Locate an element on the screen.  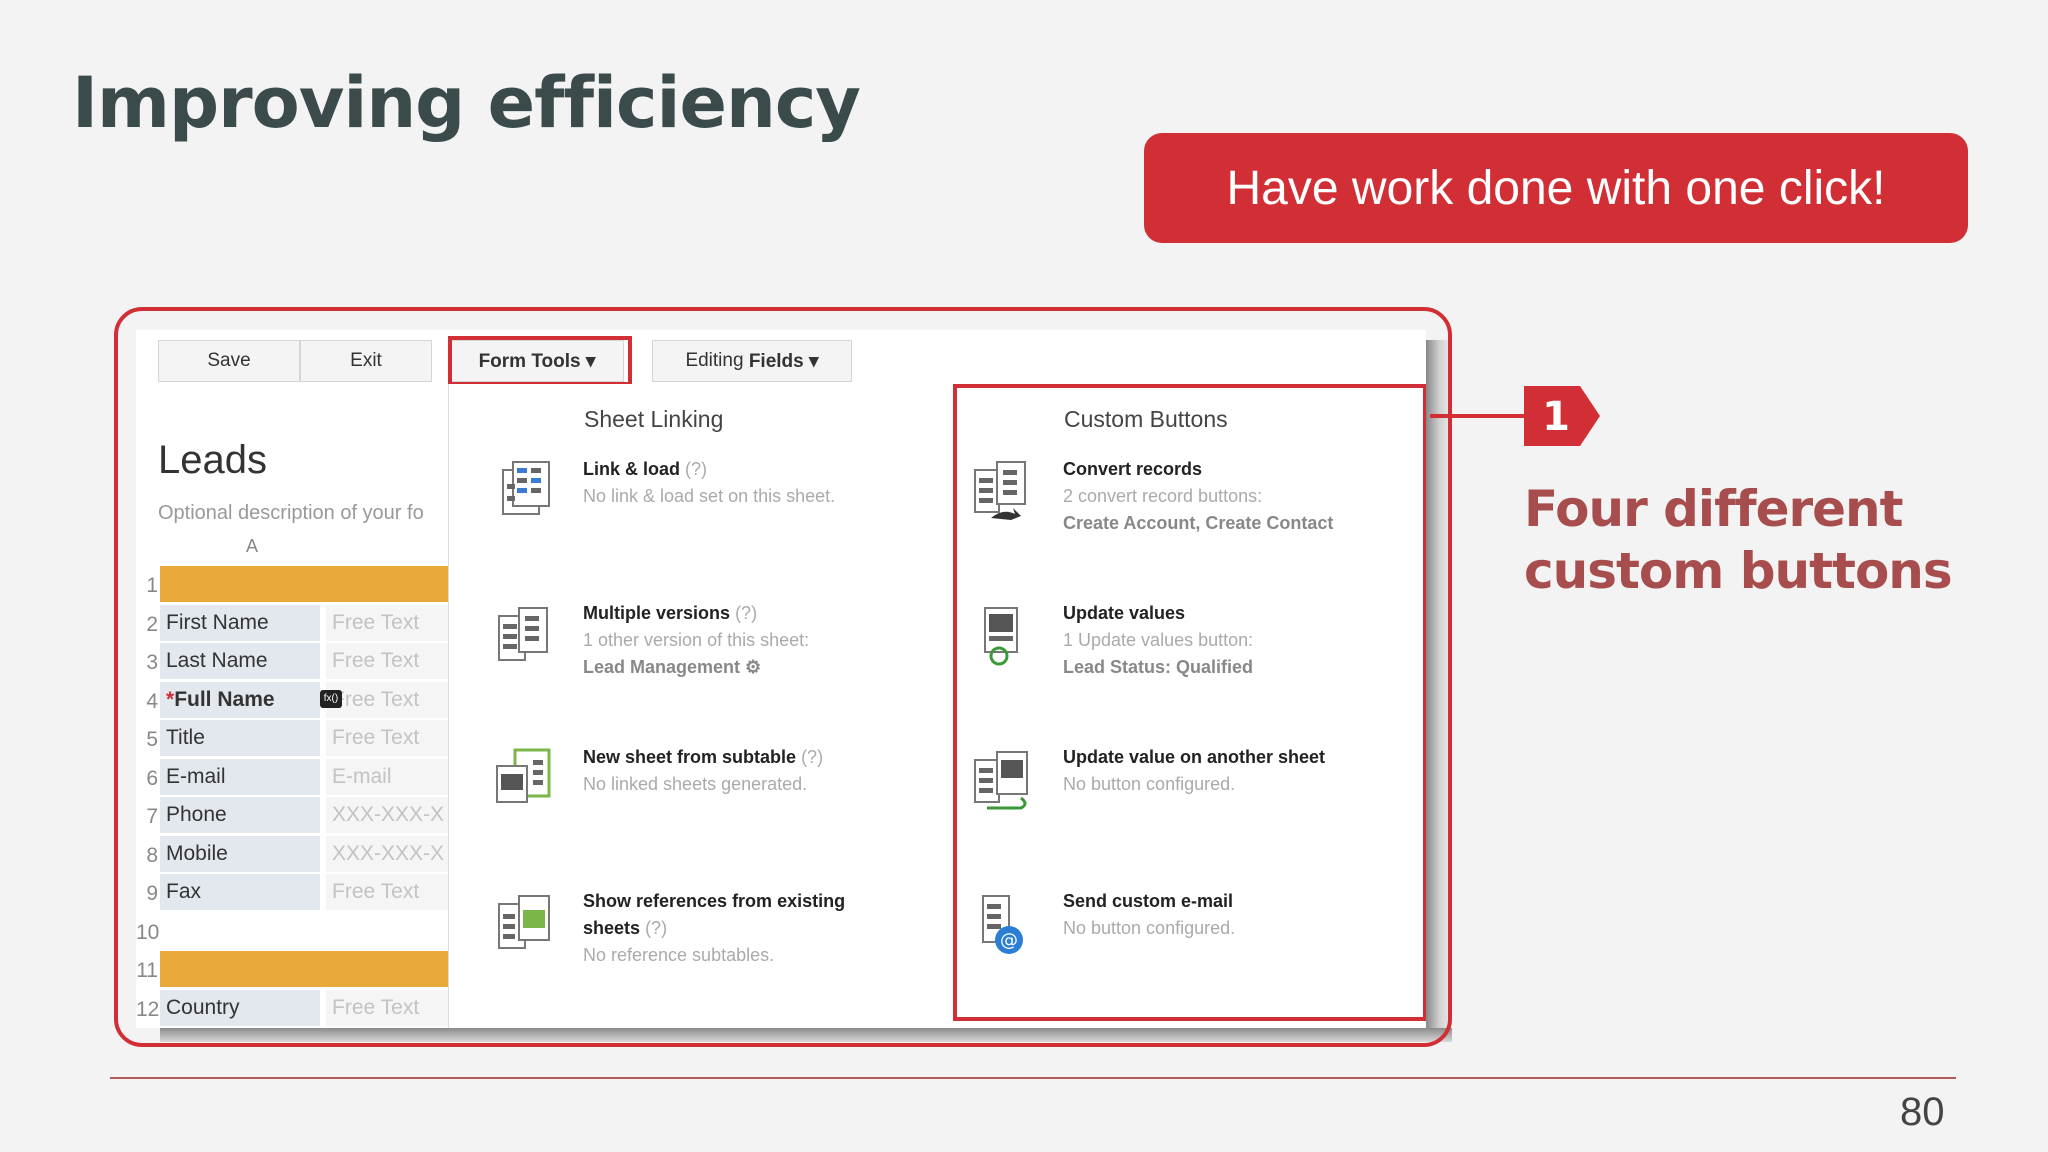
callout-number: 1 is located at coordinates (1556, 417).